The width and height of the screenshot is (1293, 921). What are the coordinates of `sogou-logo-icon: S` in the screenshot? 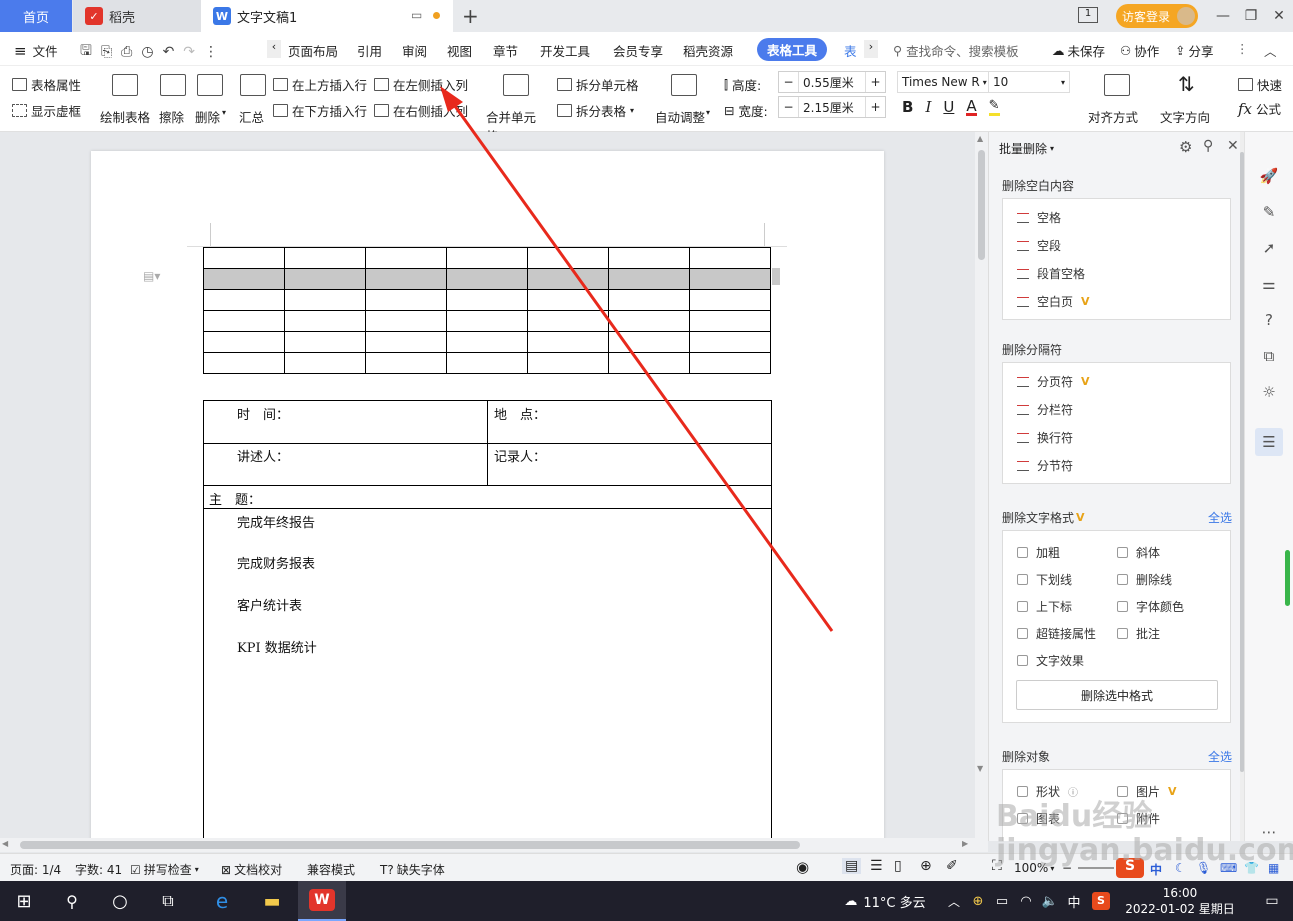 It's located at (1101, 901).